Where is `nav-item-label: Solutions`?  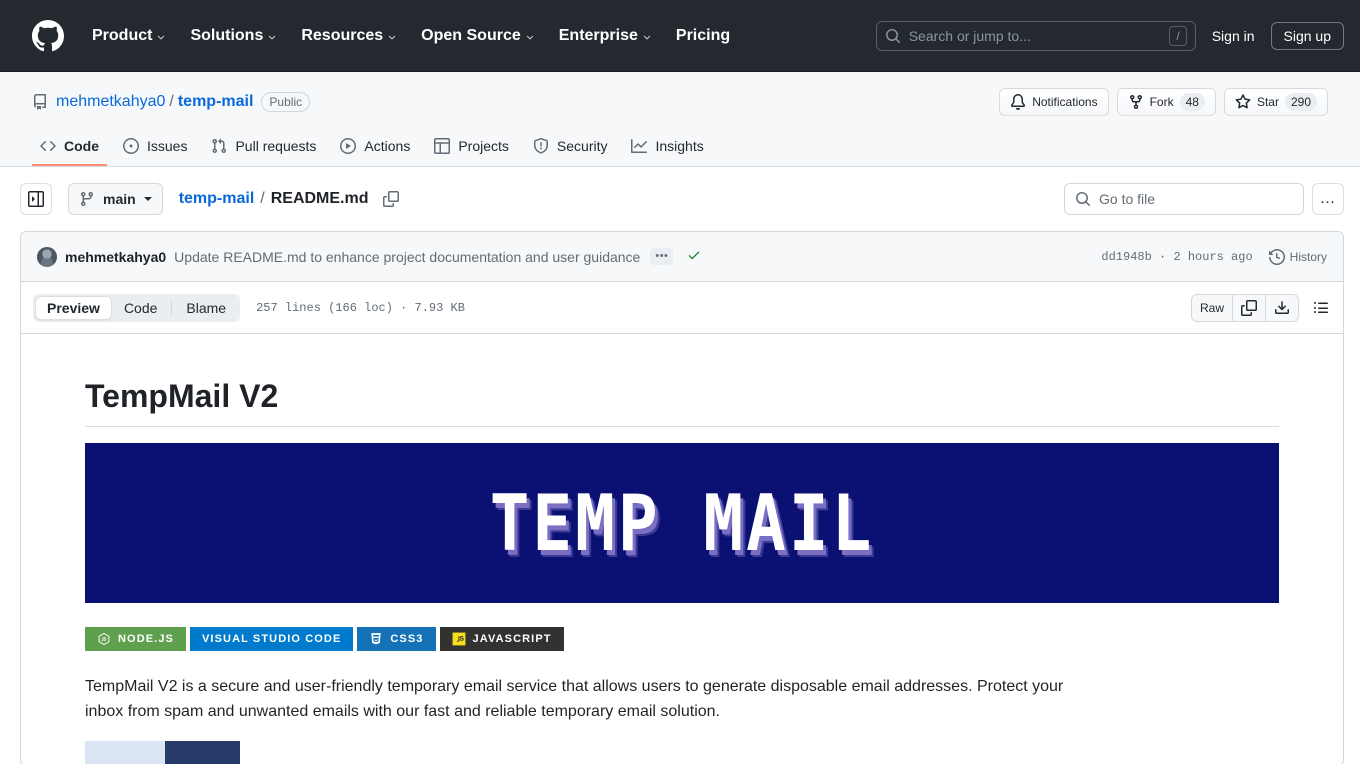
nav-item-label: Solutions is located at coordinates (227, 35).